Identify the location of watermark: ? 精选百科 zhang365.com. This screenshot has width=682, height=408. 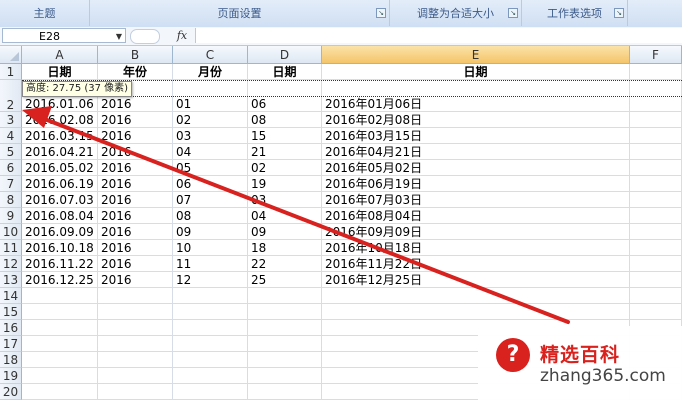
(580, 367).